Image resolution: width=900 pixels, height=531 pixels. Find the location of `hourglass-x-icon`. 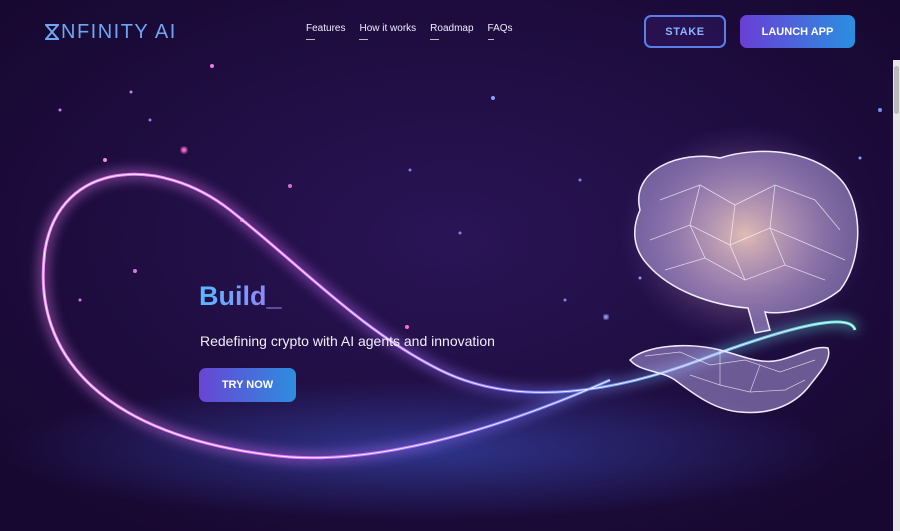

hourglass-x-icon is located at coordinates (52, 32).